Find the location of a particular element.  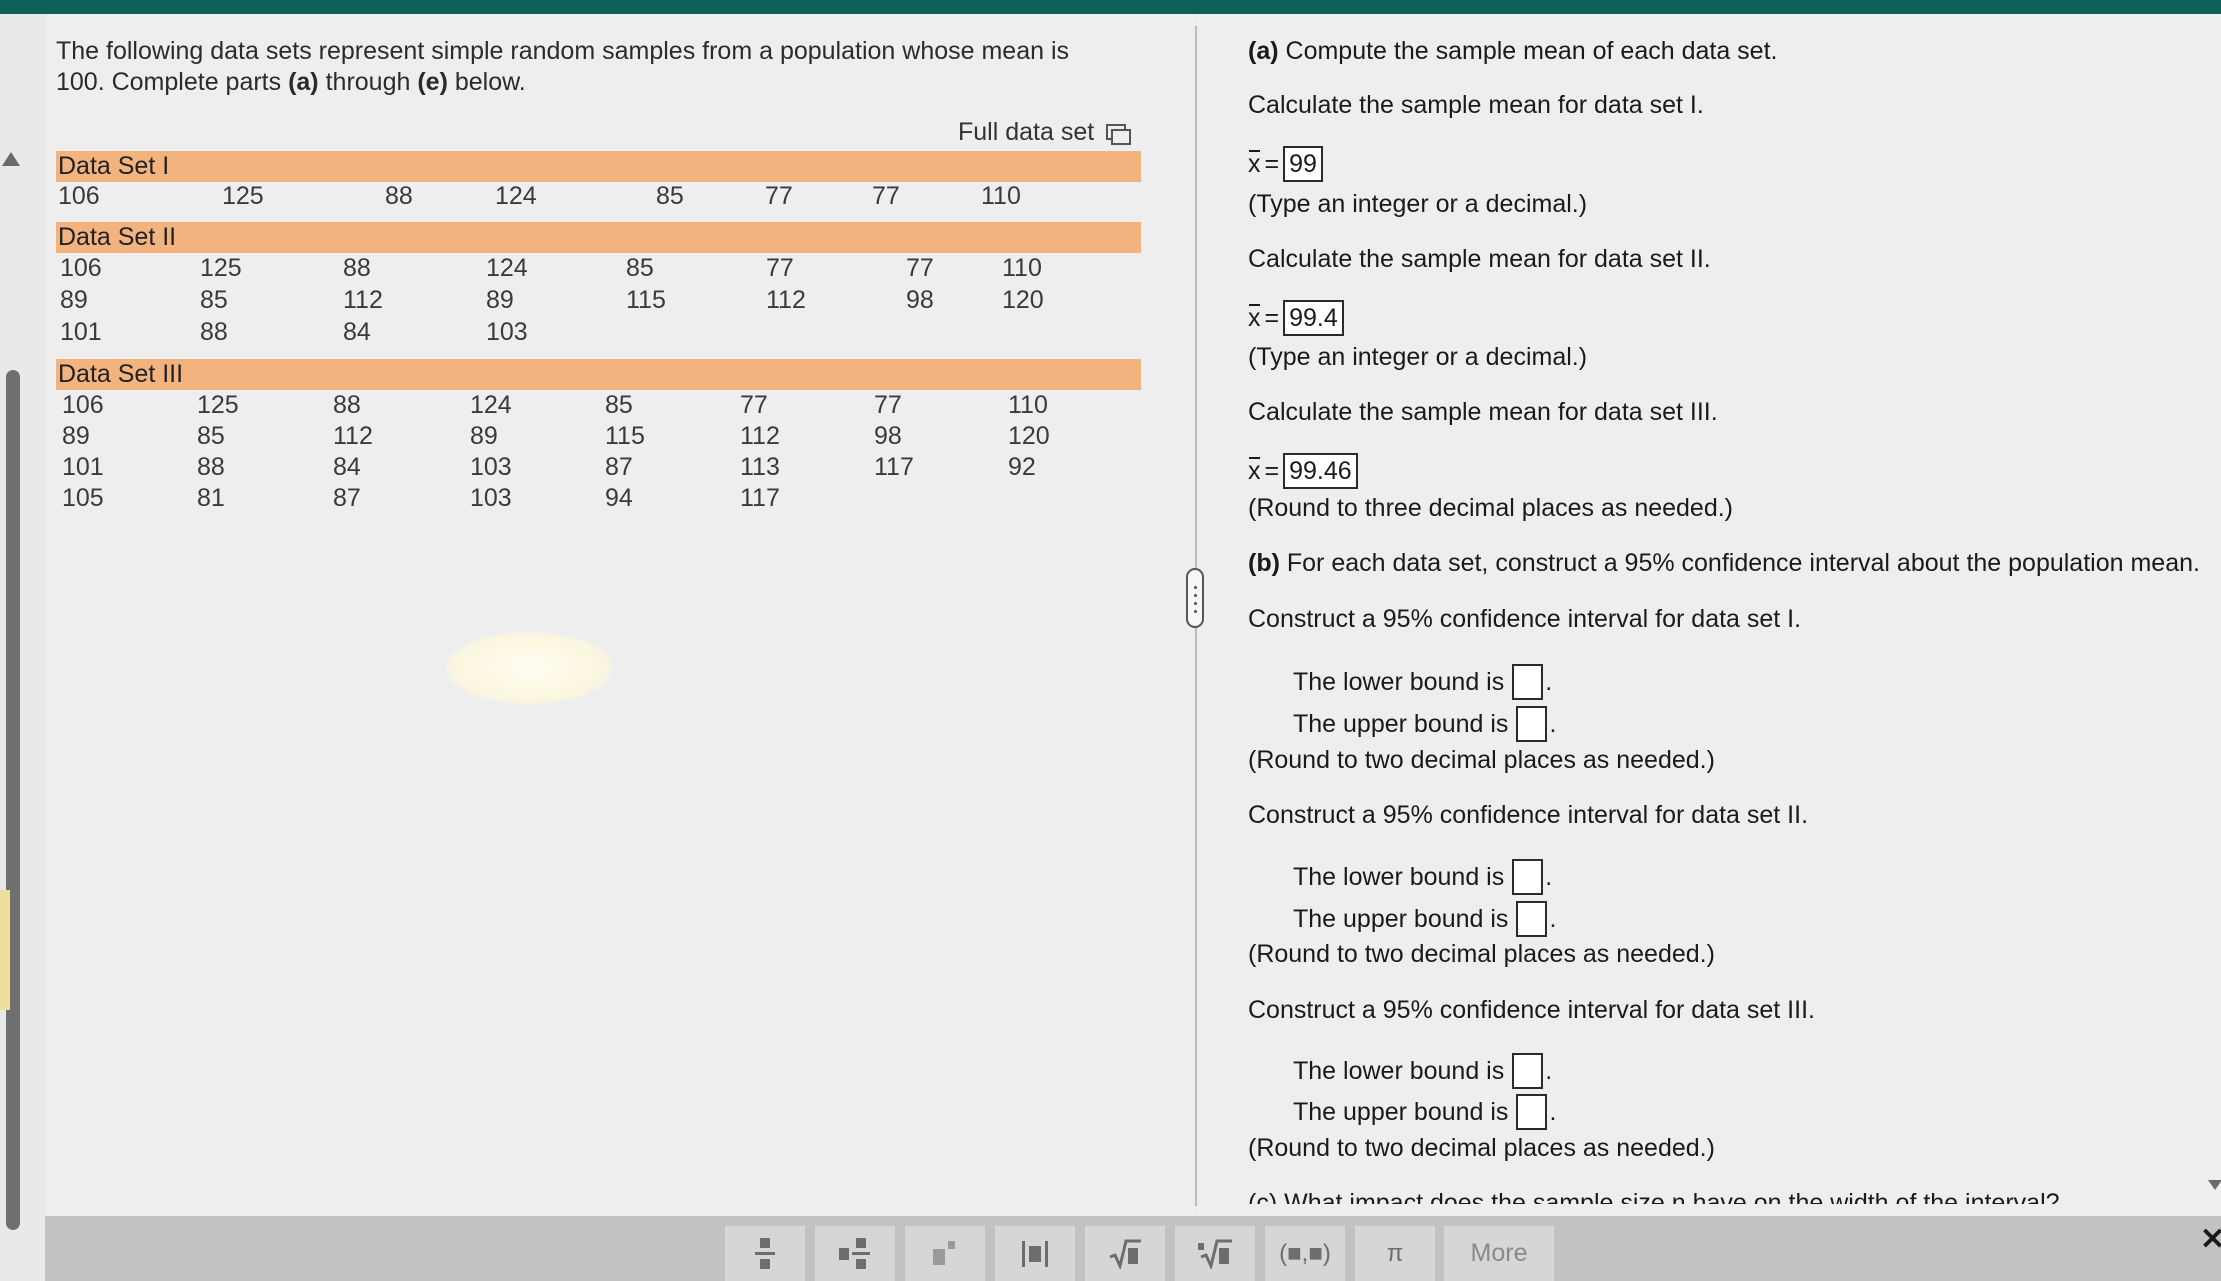

mean-input-set2: 99.4 is located at coordinates (1313, 318).